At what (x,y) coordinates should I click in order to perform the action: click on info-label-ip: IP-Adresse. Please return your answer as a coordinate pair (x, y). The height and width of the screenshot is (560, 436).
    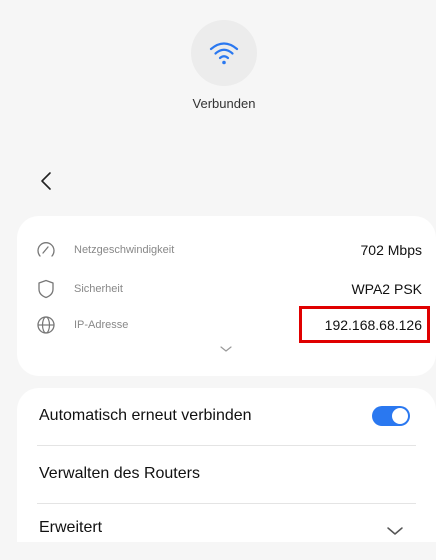
    Looking at the image, I should click on (101, 325).